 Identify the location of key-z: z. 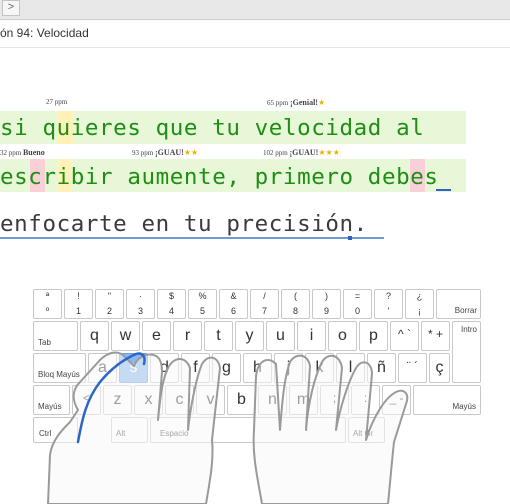
(117, 400).